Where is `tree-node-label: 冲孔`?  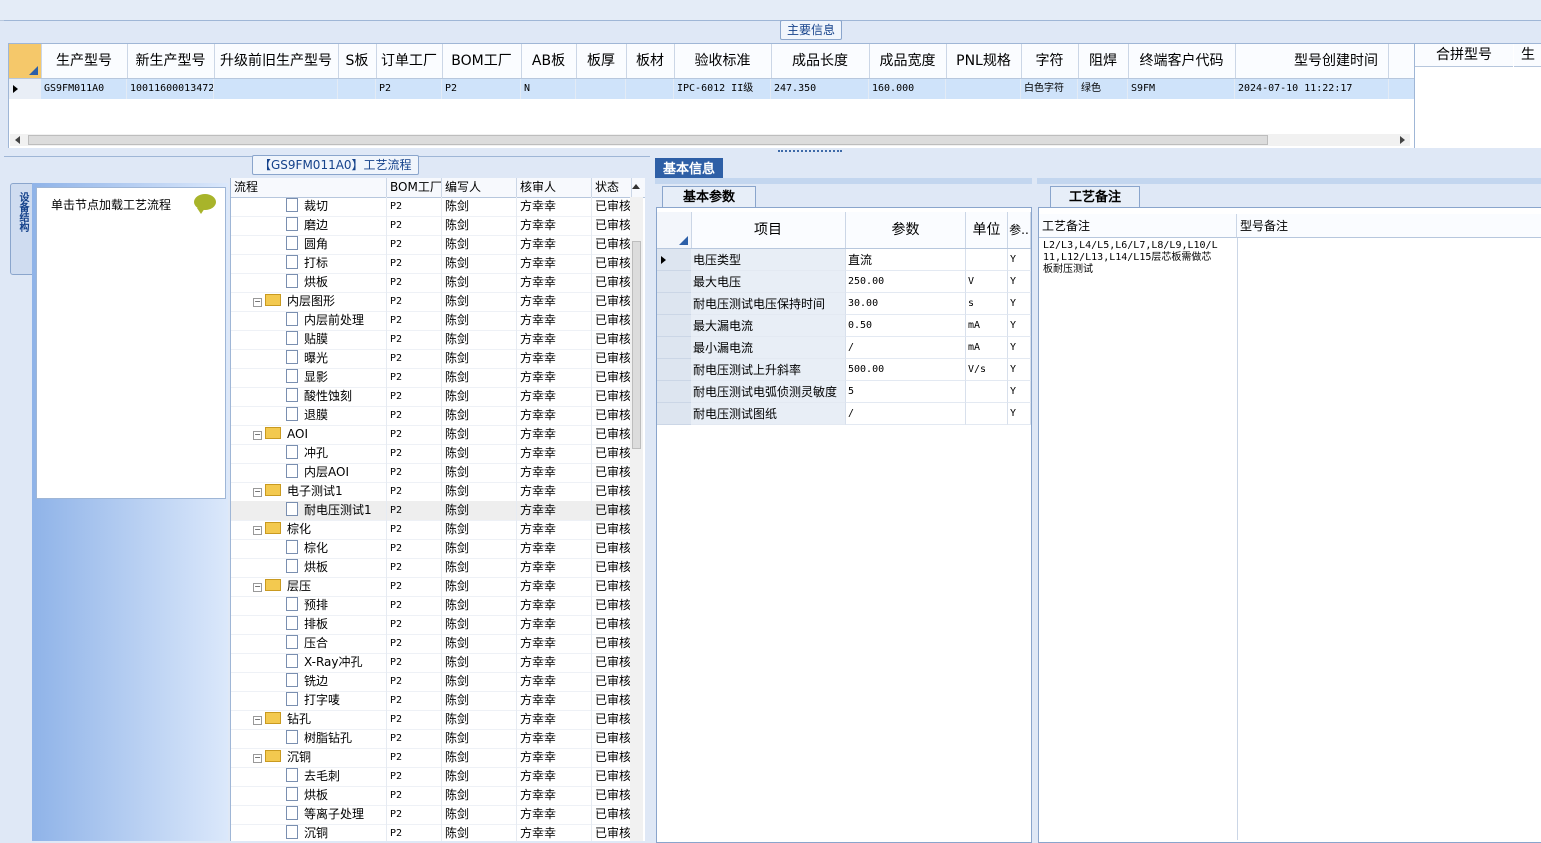
tree-node-label: 冲孔 is located at coordinates (316, 453).